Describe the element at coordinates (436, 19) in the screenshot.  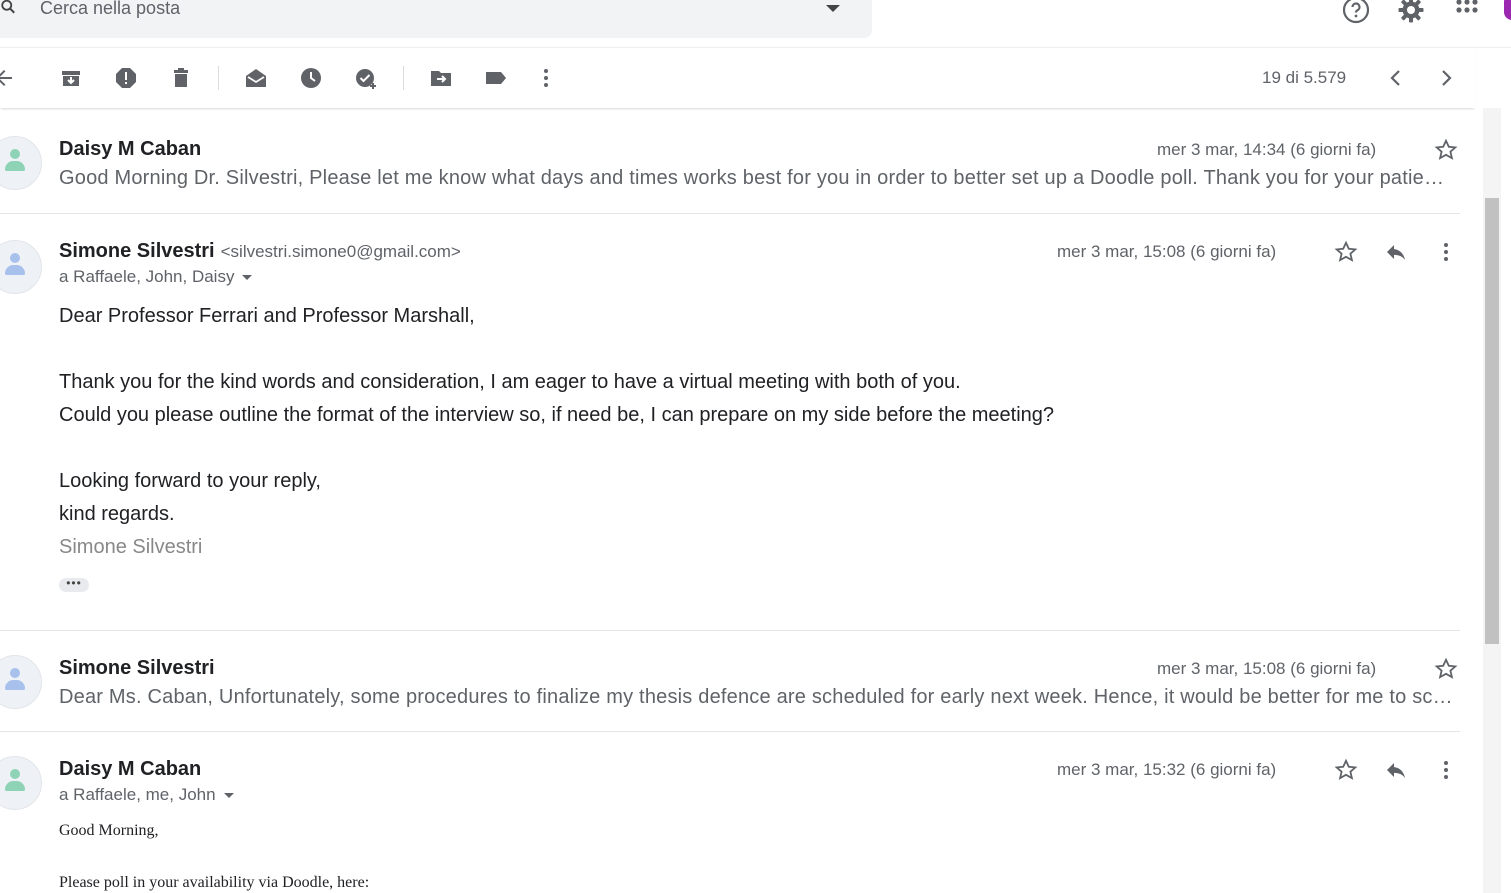
I see `search-bar: Cerca nella posta` at that location.